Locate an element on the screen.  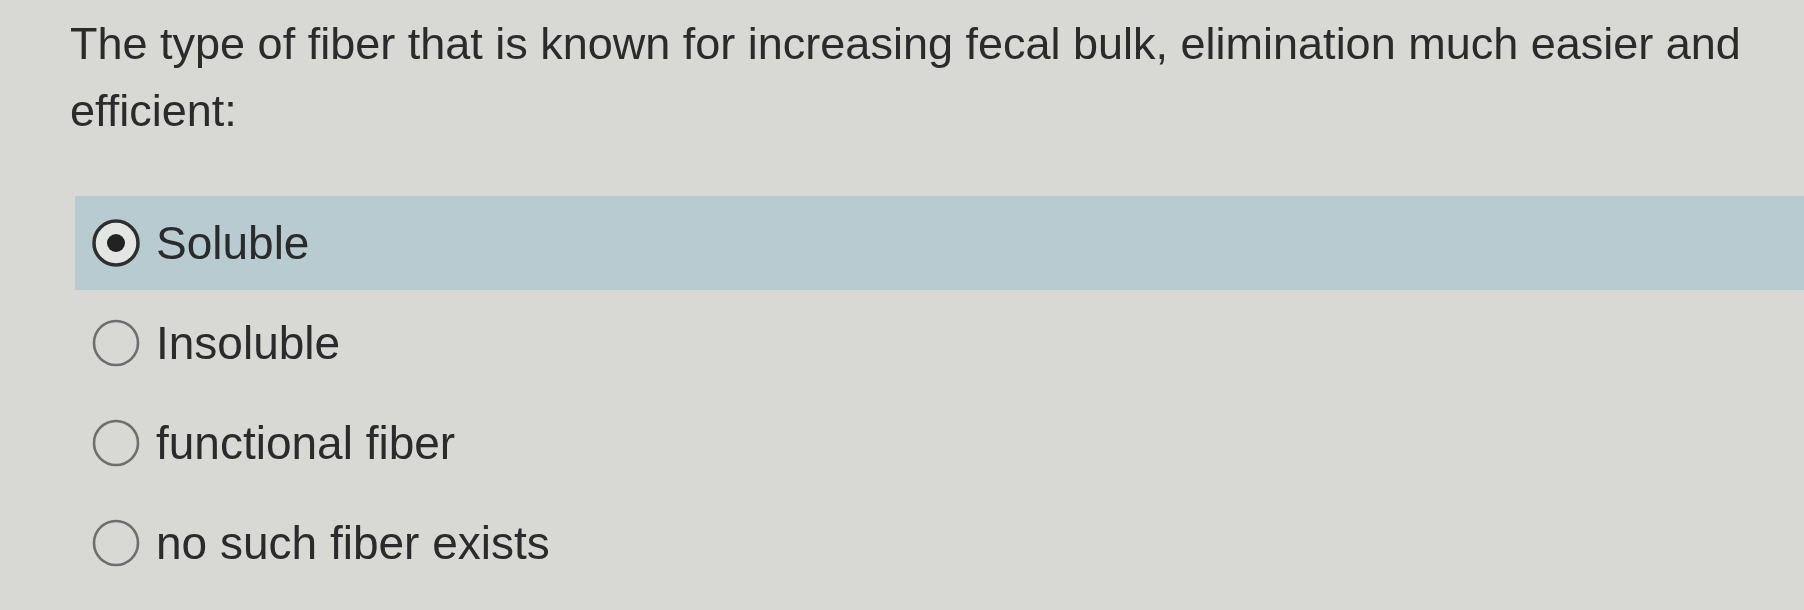
option-label: no such fiber exists is located at coordinates (353, 543).